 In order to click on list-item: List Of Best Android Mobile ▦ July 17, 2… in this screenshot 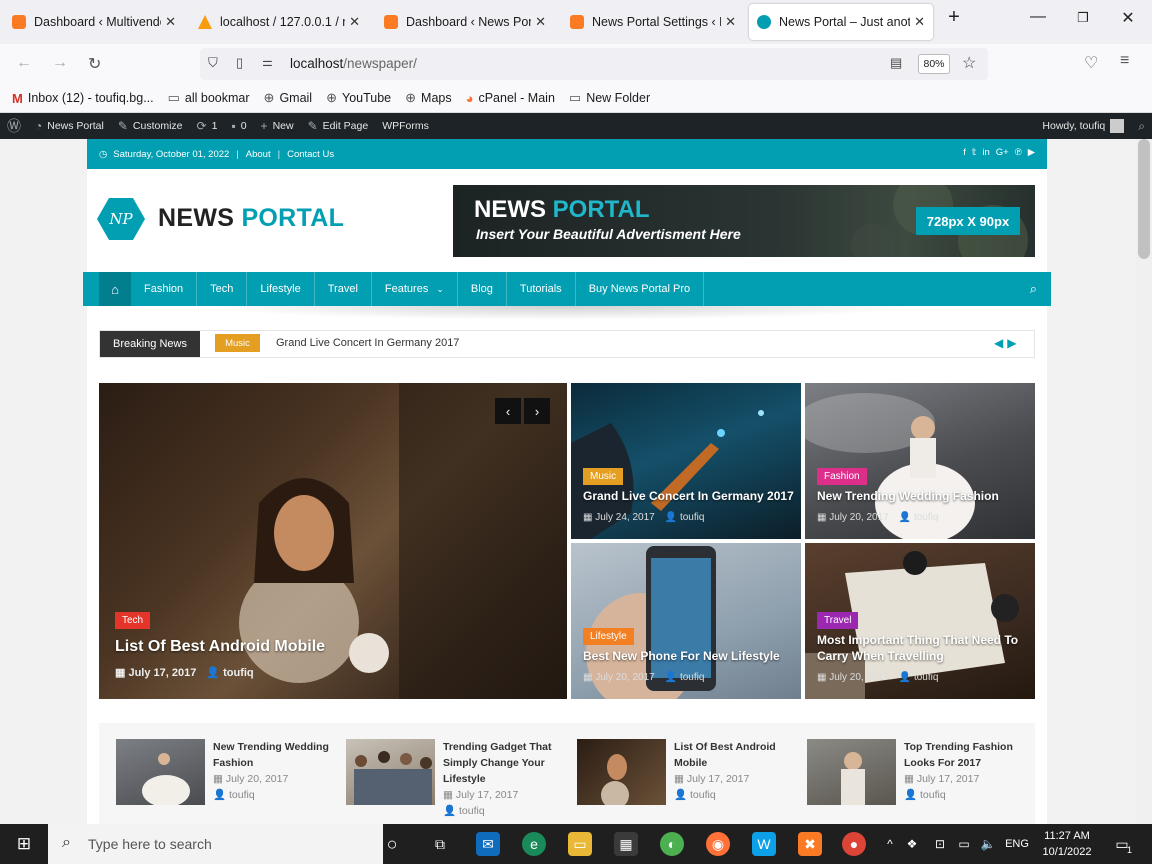, I will do `click(684, 774)`.